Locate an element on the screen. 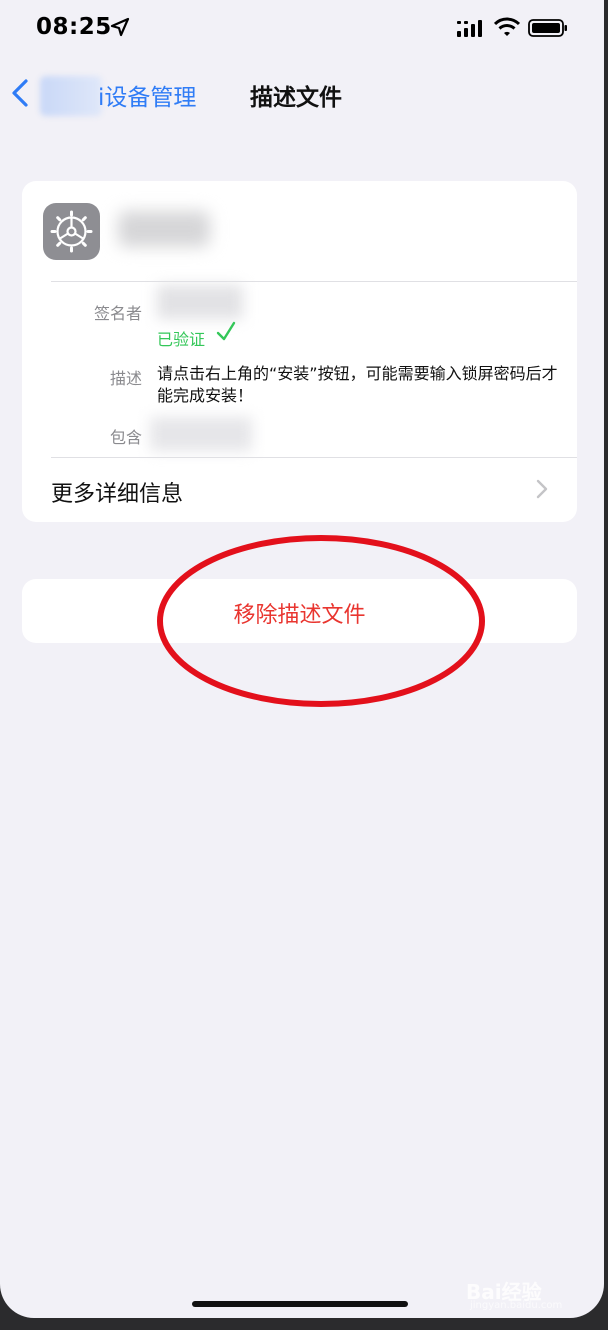  more-details-row: 更多详细信息 is located at coordinates (117, 492).